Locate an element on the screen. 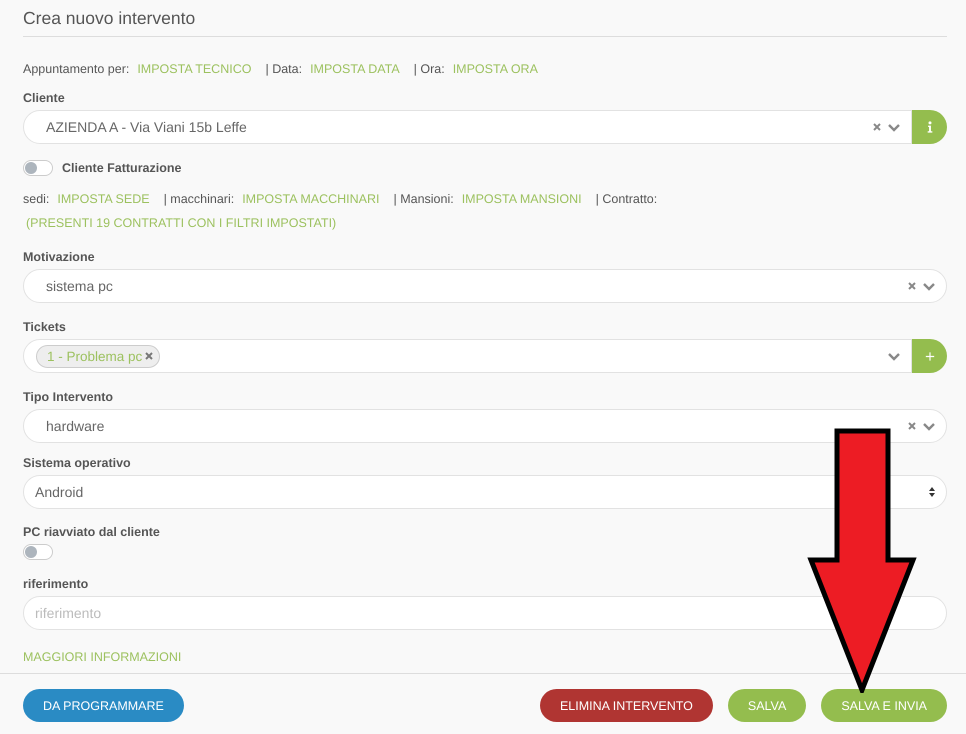  field-label: | Ora: is located at coordinates (429, 69).